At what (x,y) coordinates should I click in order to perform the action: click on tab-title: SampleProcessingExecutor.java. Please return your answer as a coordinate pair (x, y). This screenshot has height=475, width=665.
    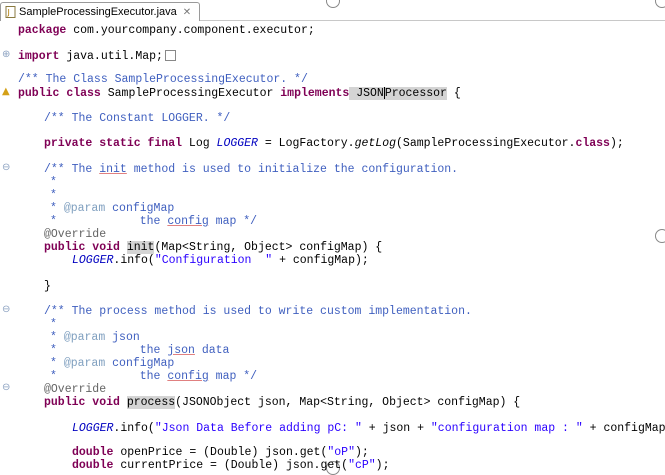
    Looking at the image, I should click on (98, 12).